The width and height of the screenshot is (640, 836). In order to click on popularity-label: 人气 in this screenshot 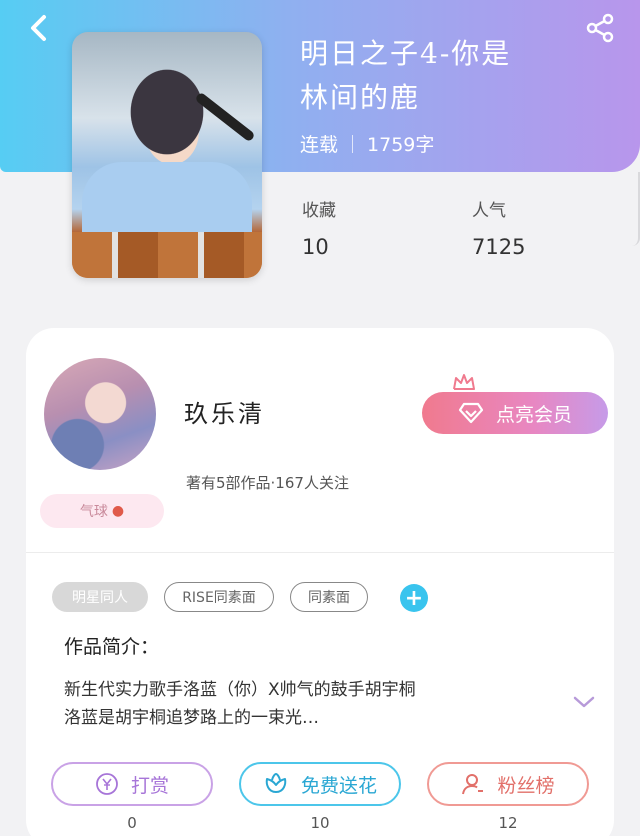, I will do `click(489, 211)`.